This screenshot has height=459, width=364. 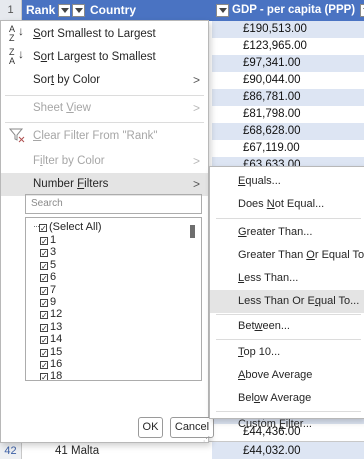 What do you see at coordinates (56, 326) in the screenshot?
I see `list-item-label: 13` at bounding box center [56, 326].